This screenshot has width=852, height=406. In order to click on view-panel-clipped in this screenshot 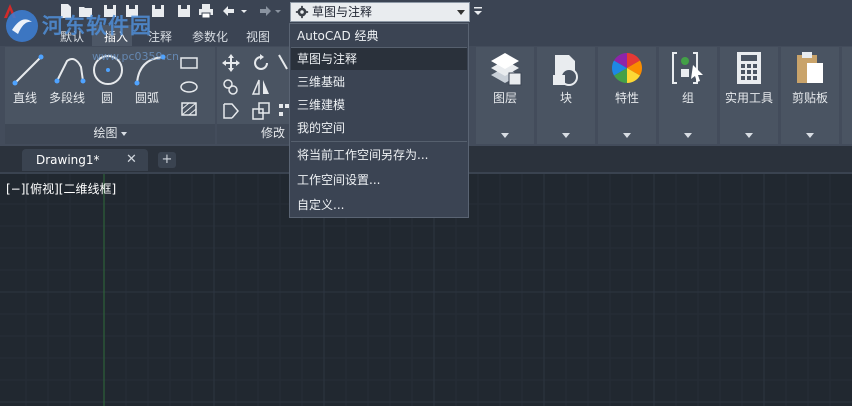, I will do `click(847, 95)`.